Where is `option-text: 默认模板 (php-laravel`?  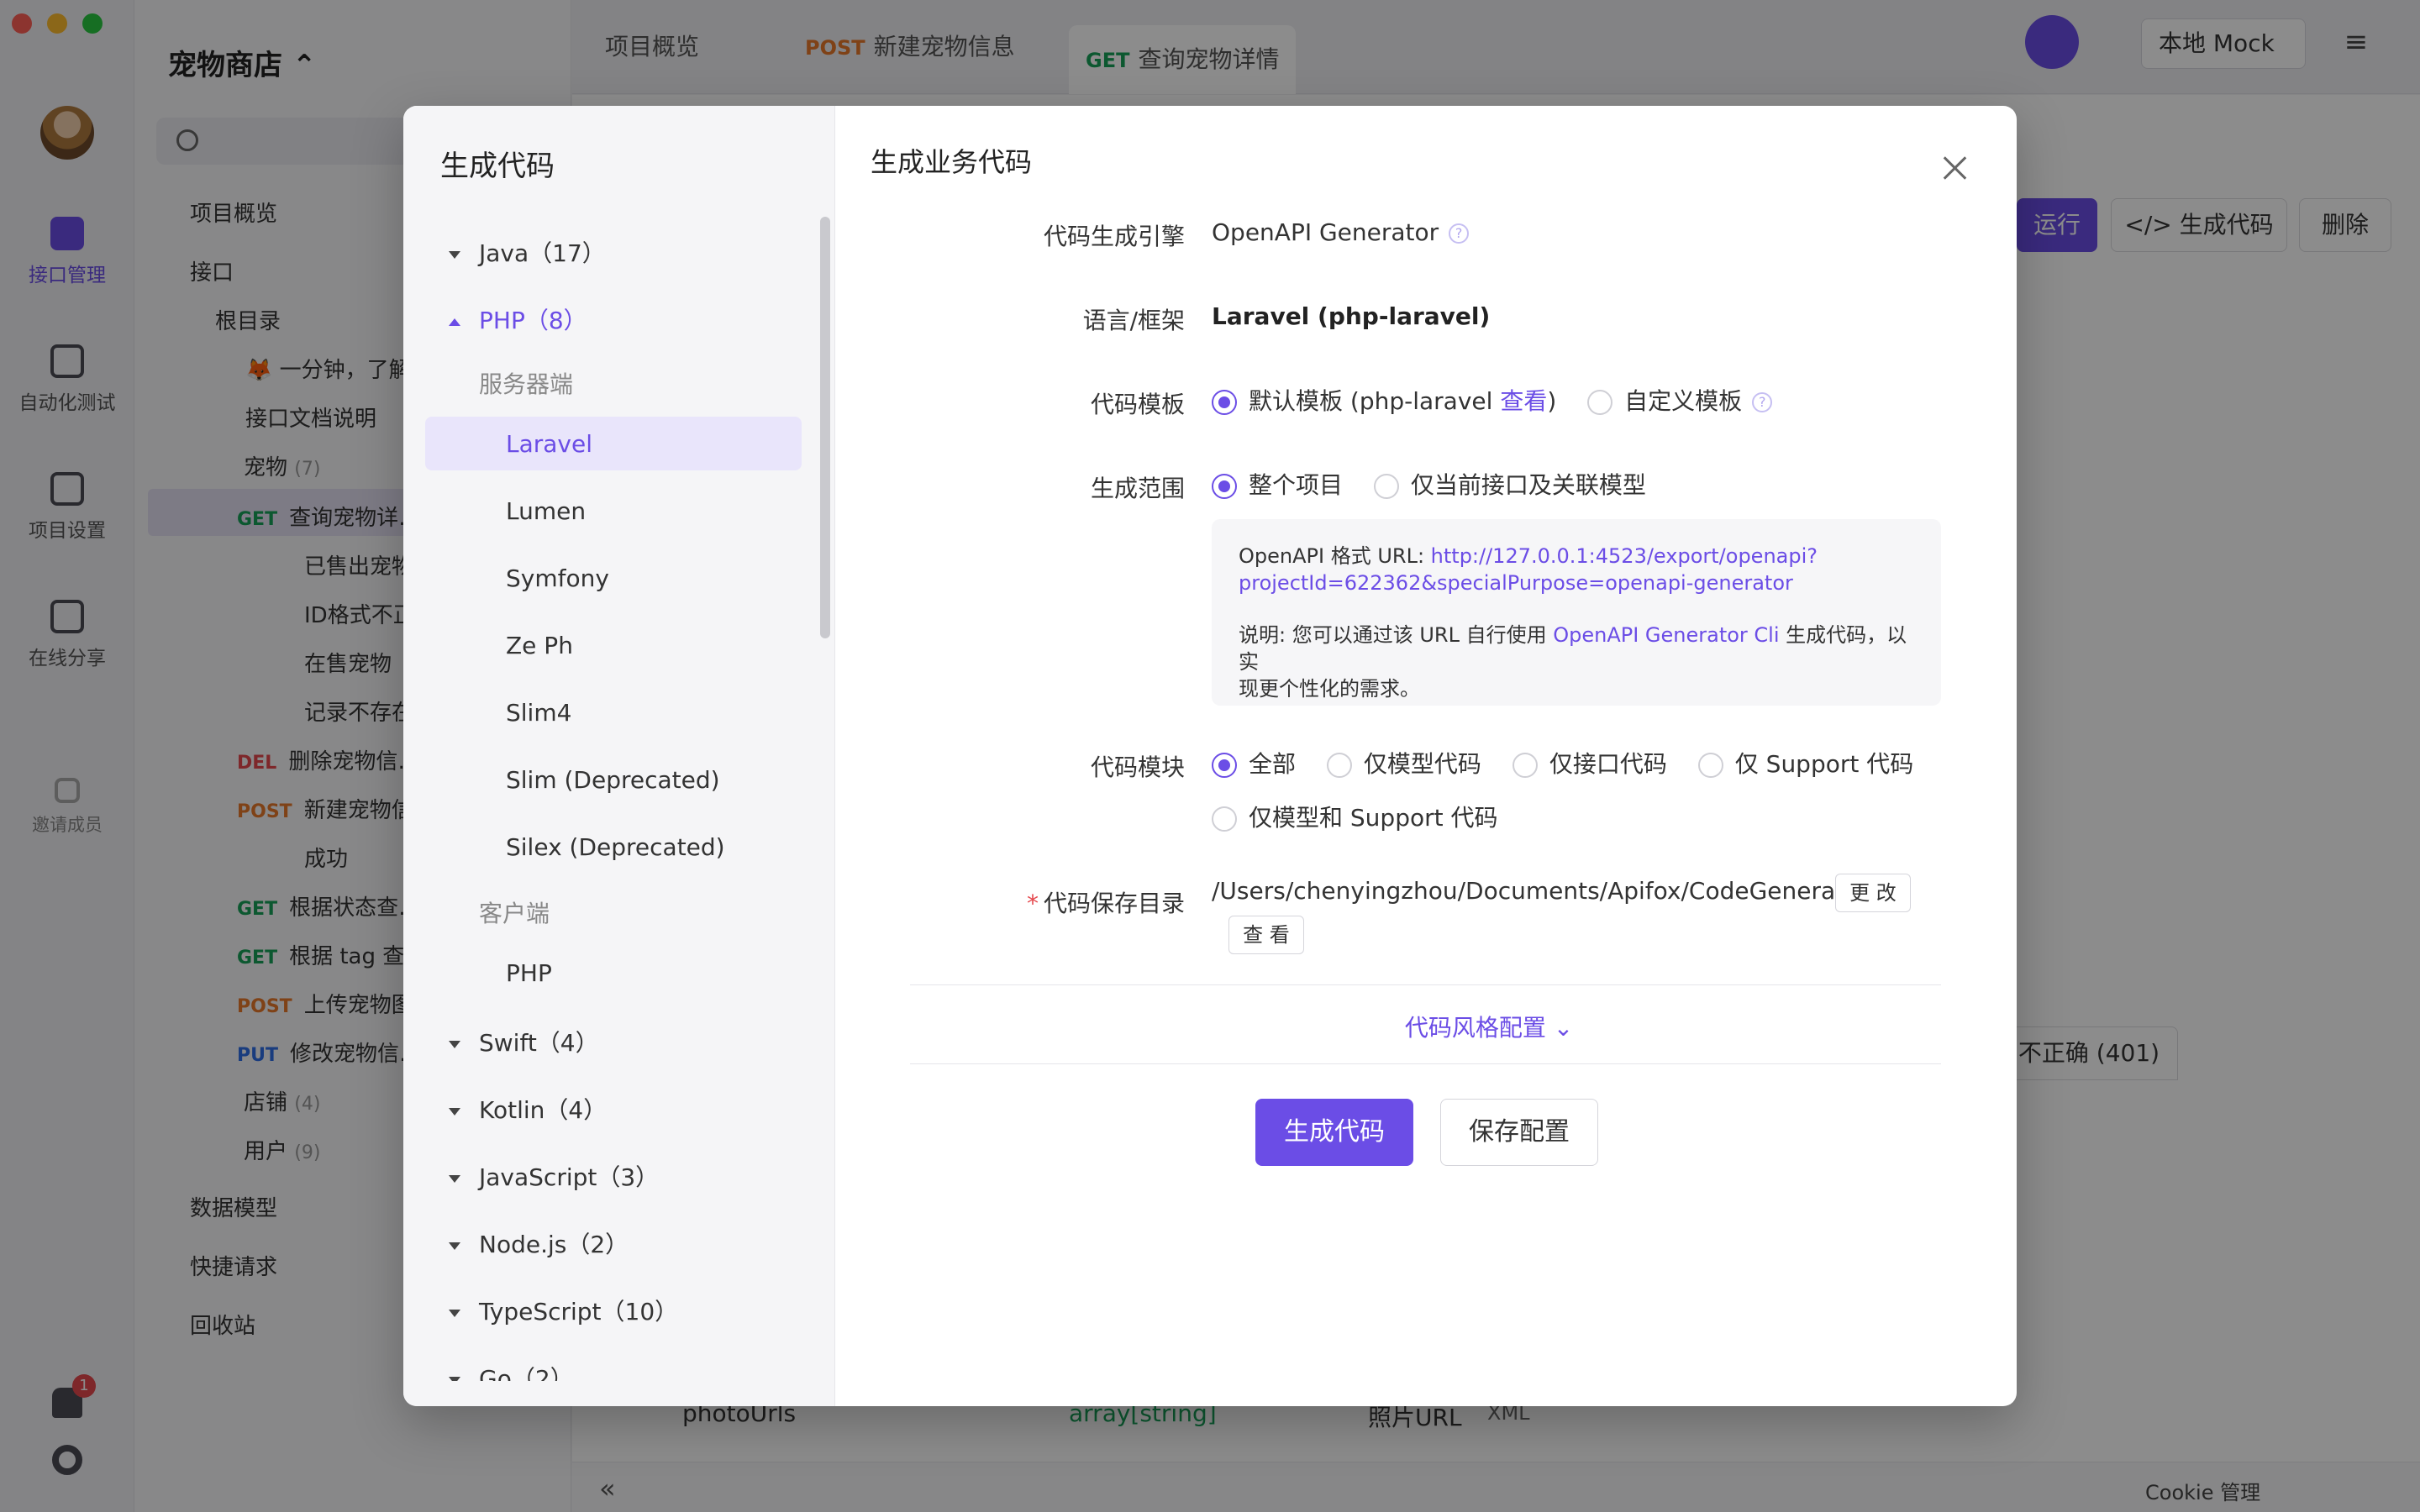 option-text: 默认模板 (php-laravel is located at coordinates (1375, 401).